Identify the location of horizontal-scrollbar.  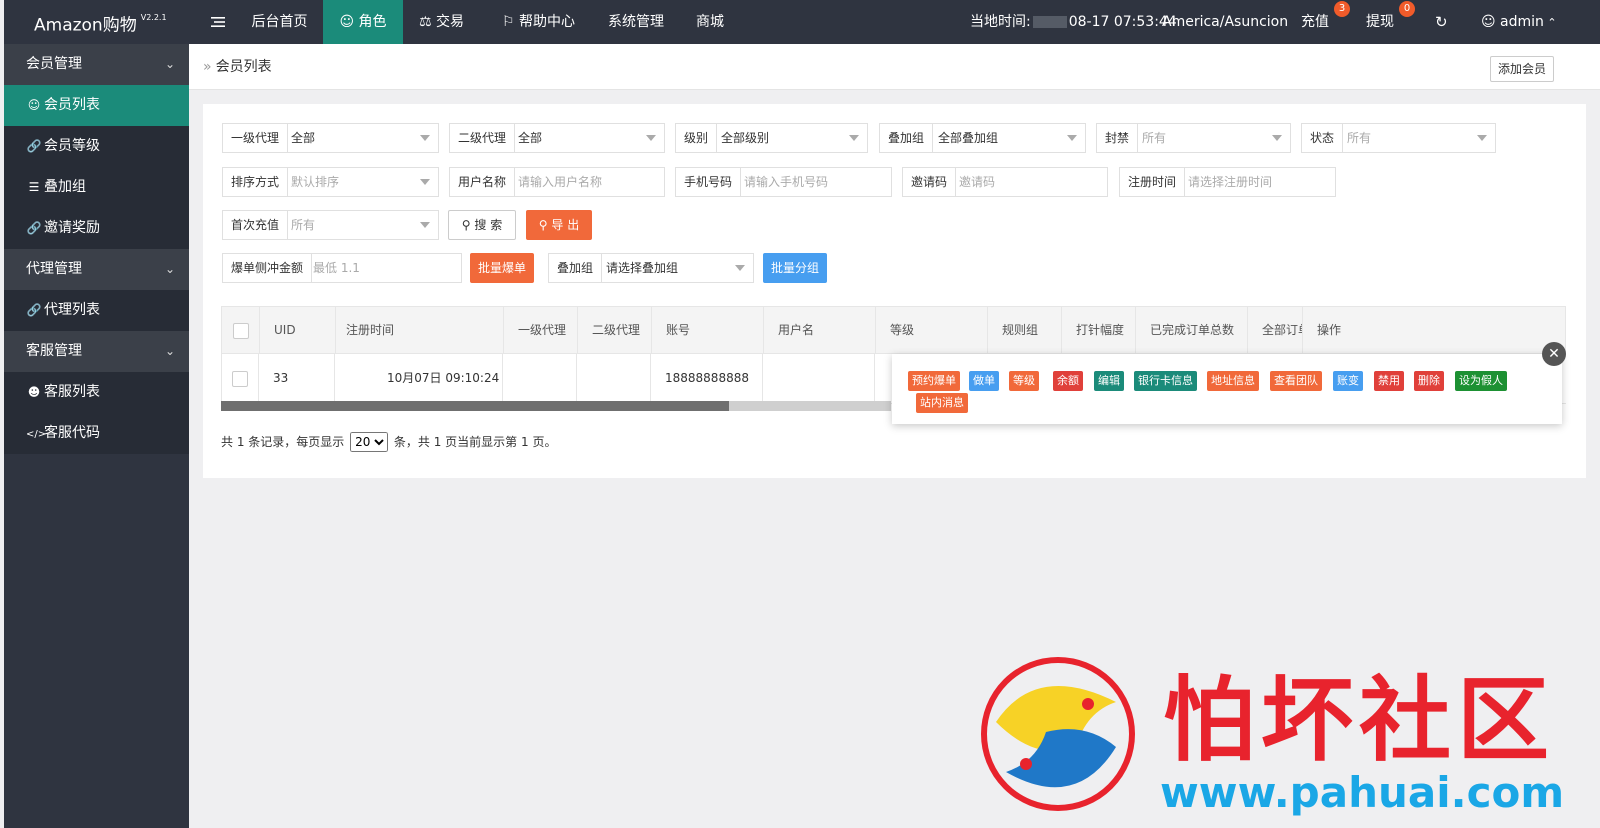
(556, 406).